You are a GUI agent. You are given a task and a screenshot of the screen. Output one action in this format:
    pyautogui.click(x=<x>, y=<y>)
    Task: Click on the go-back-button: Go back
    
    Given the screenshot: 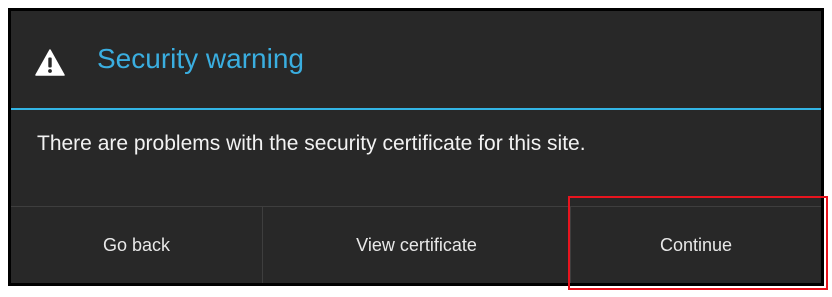 What is the action you would take?
    pyautogui.click(x=137, y=245)
    